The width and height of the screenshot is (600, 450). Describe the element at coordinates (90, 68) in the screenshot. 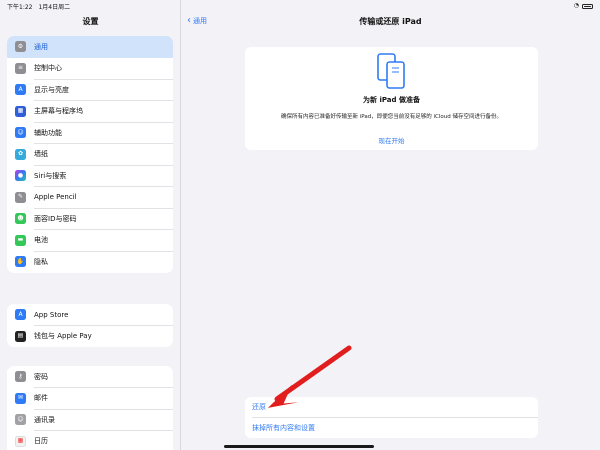

I see `sidebar-item-control-center: ≡ 控制中心` at that location.